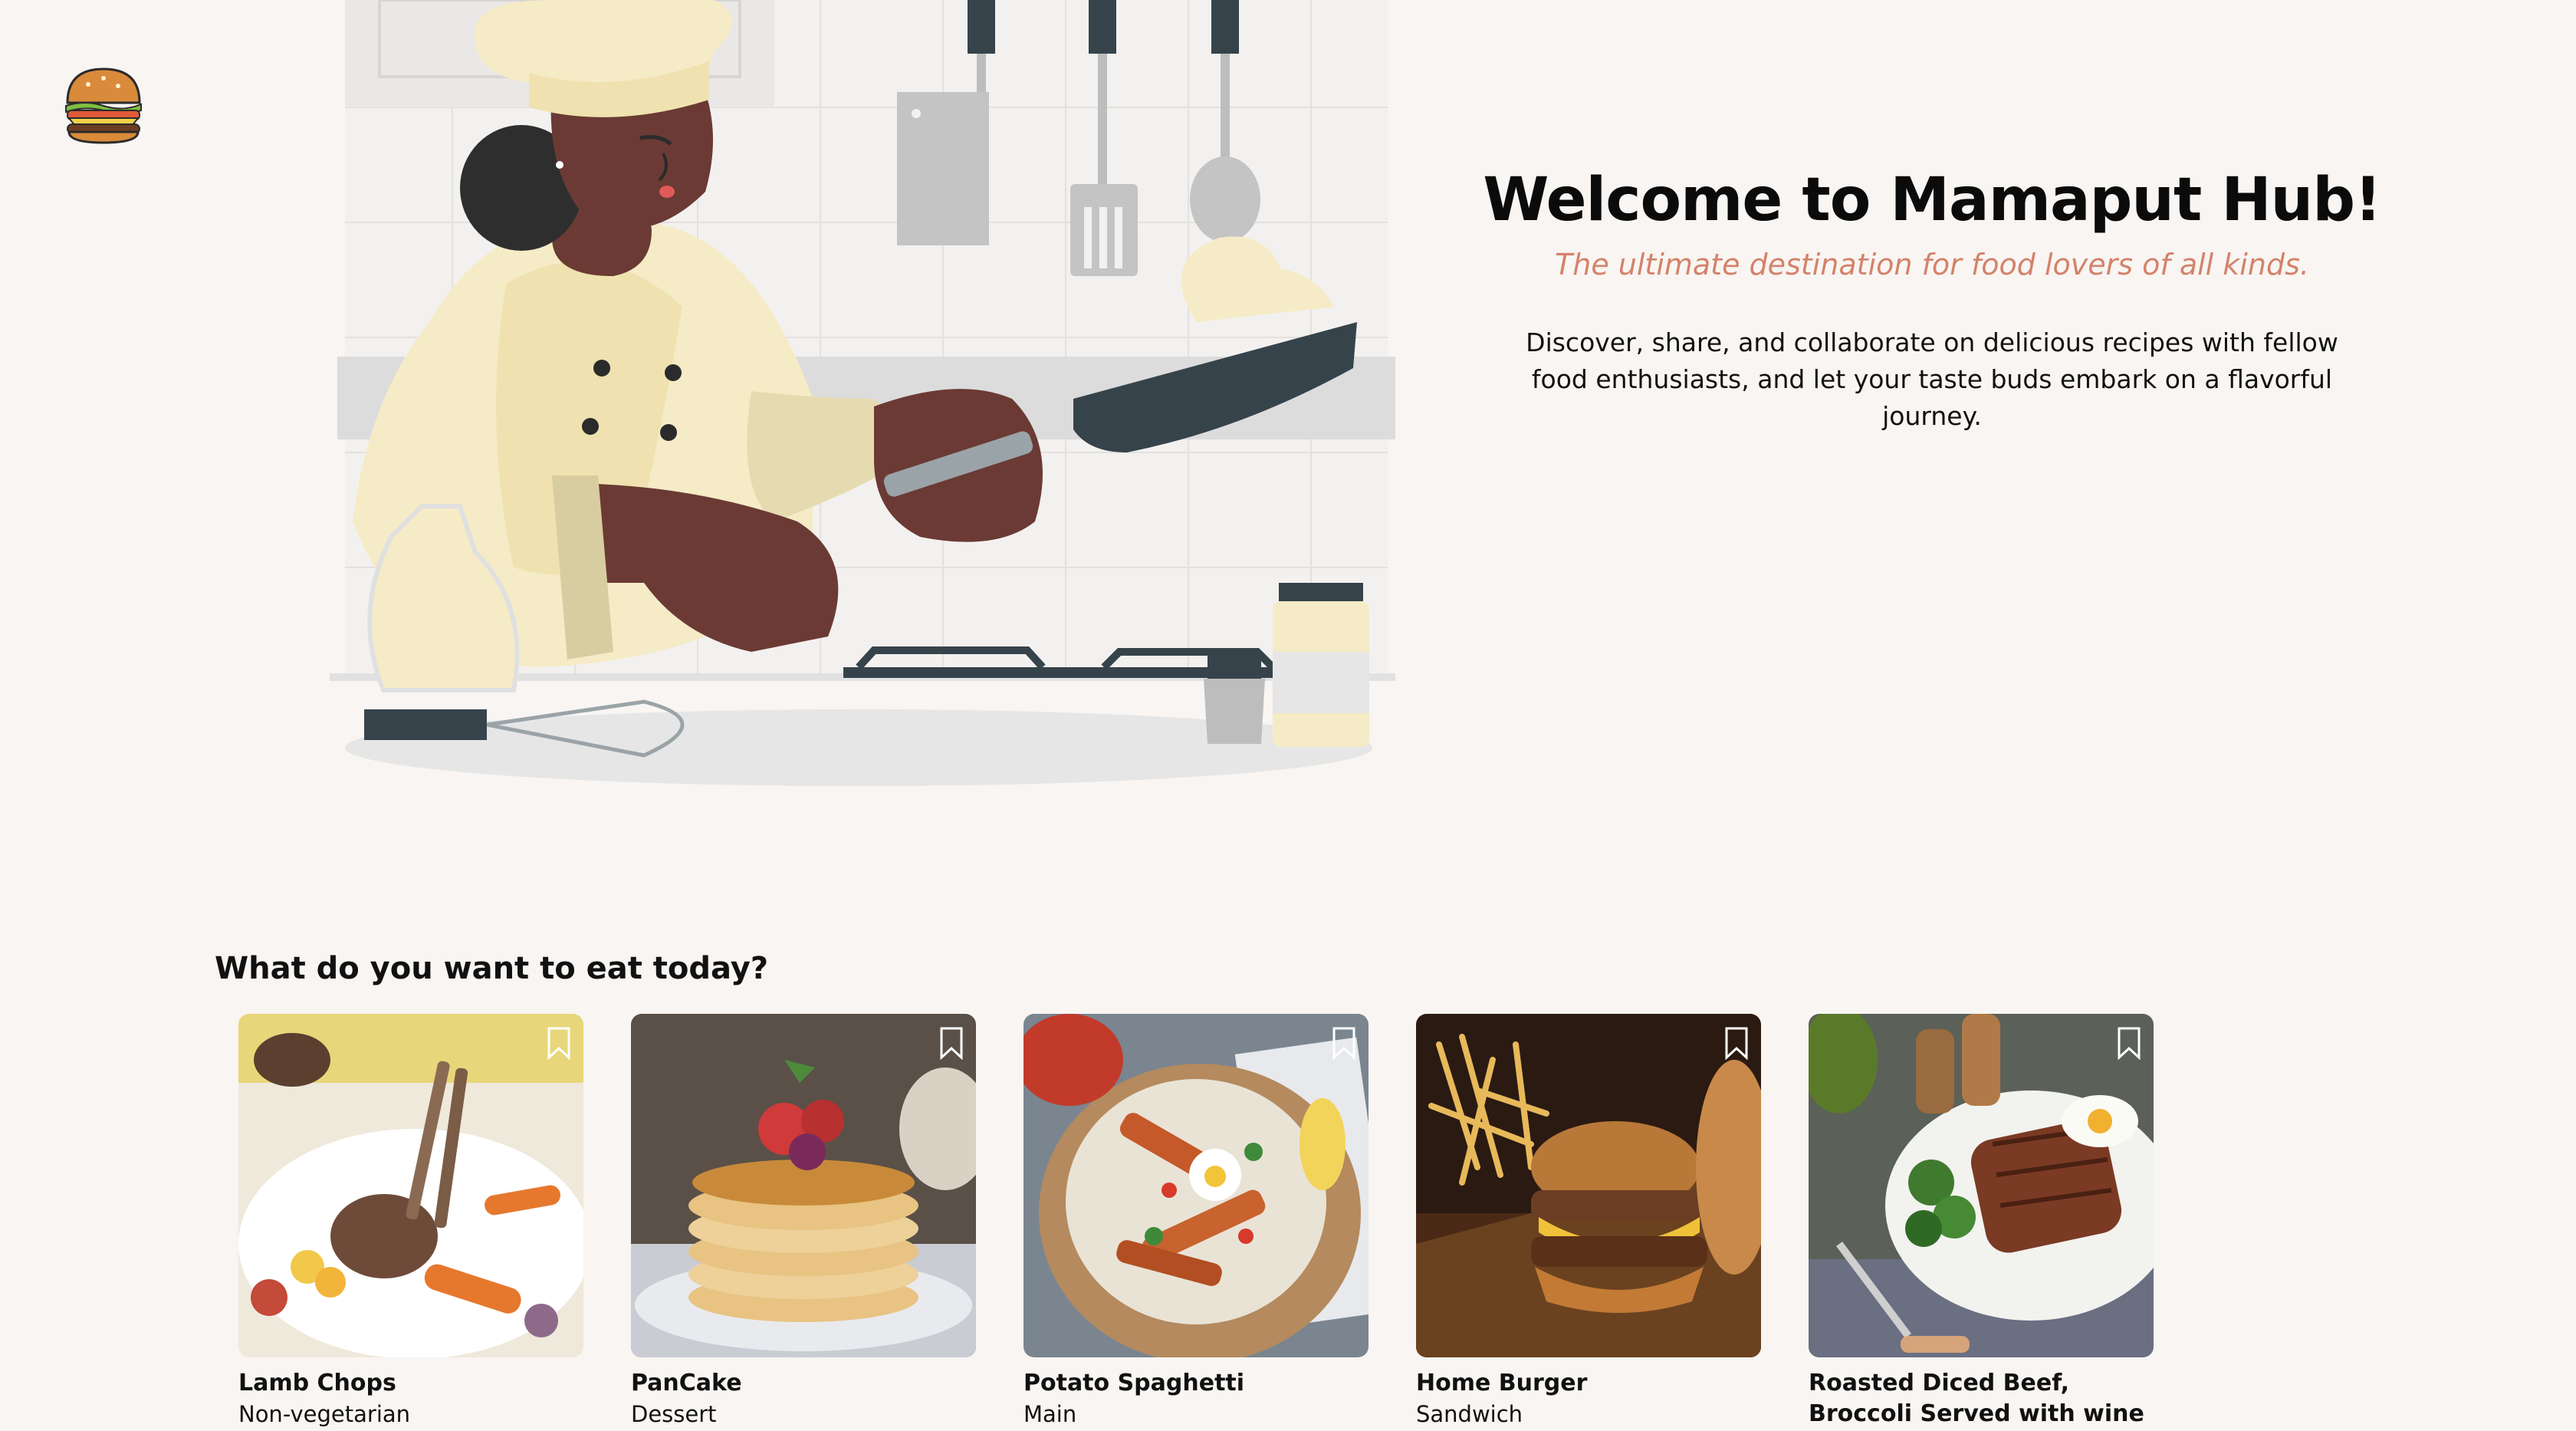  I want to click on hero-title: Welcome to Mamaput Hub!, so click(1932, 201).